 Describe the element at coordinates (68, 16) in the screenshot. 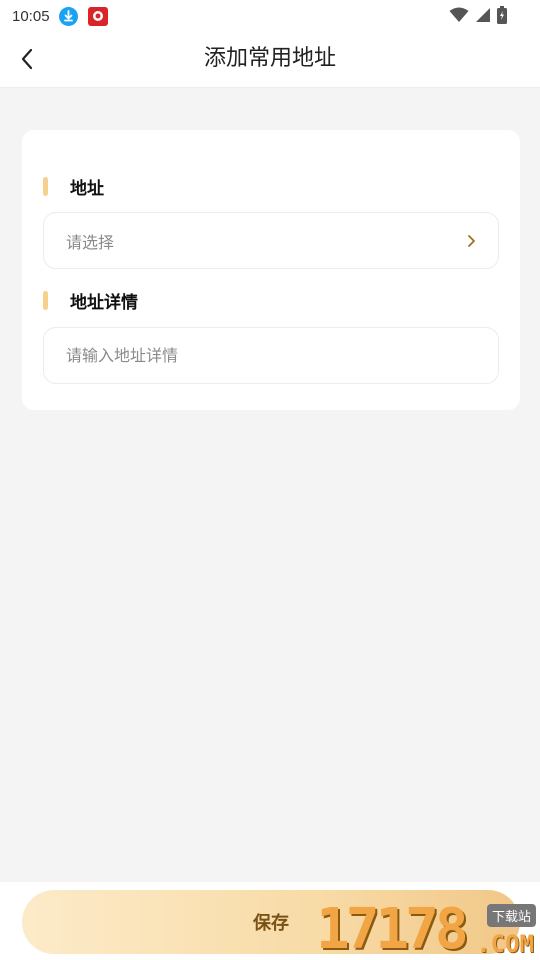

I see `download-icon` at that location.